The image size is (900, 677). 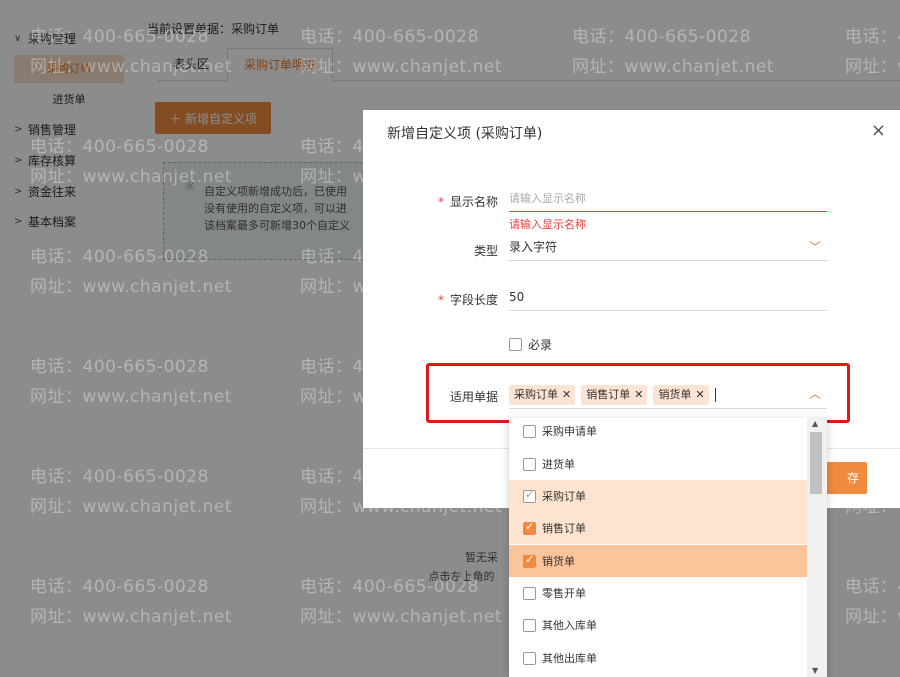 I want to click on chip-purchase-order: 采购订单 ✕, so click(x=542, y=394).